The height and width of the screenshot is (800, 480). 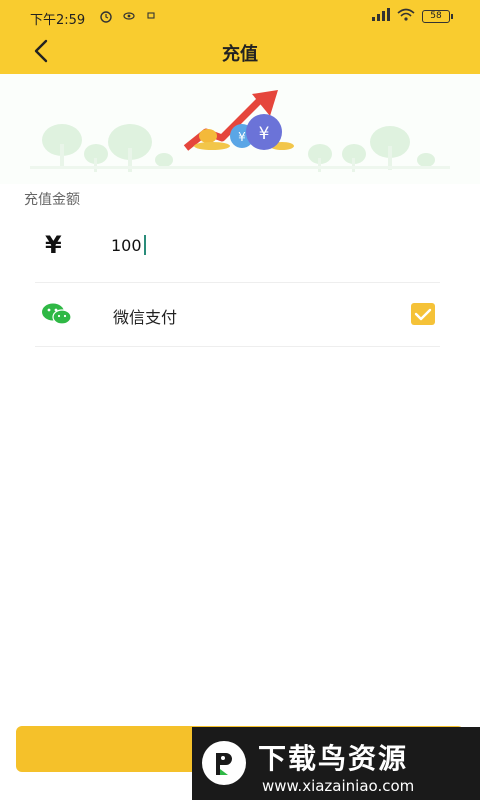 I want to click on recharge-banner-illustration: ¥ ¥, so click(x=240, y=129).